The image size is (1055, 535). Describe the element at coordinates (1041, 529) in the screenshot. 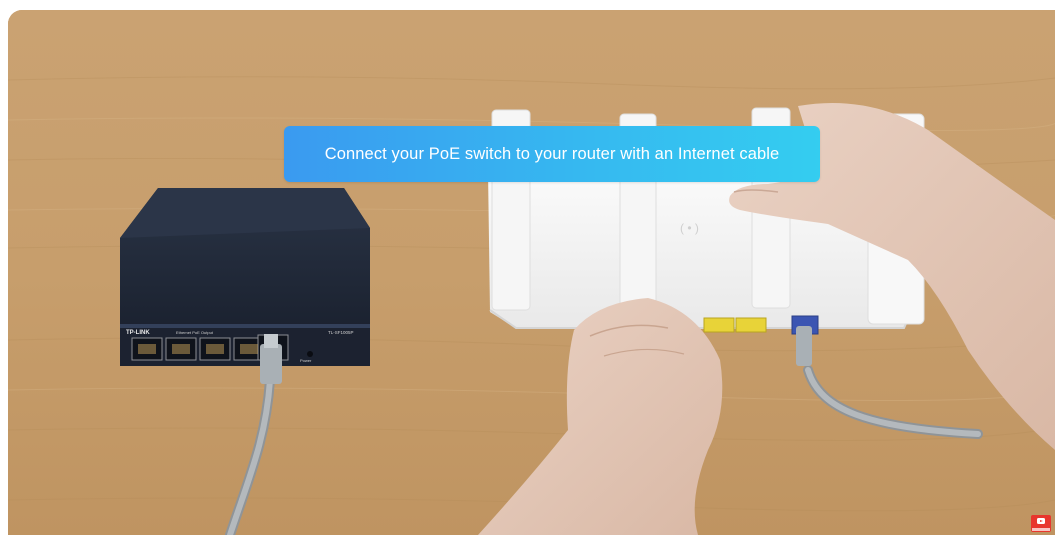

I see `subscribe-label-mark` at that location.